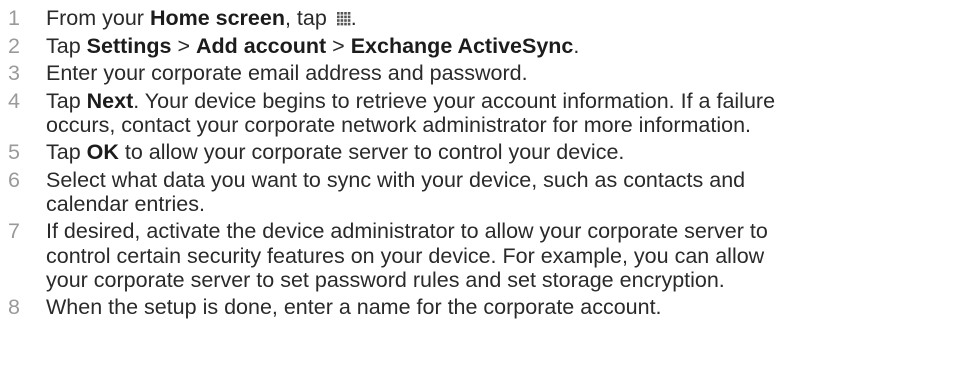 The image size is (969, 365). What do you see at coordinates (484, 1) in the screenshot?
I see `cut-off-heading` at bounding box center [484, 1].